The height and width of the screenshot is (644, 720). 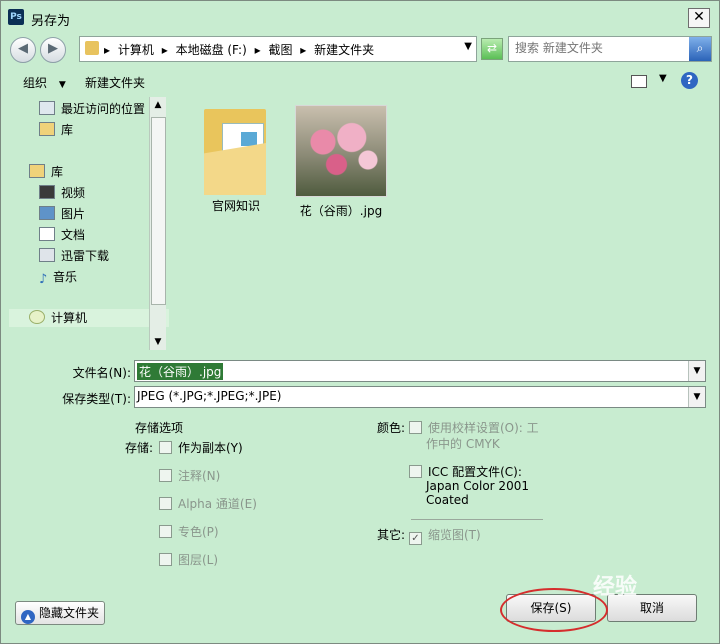 I want to click on annotations-checkbox: 注释(N), so click(x=189, y=475).